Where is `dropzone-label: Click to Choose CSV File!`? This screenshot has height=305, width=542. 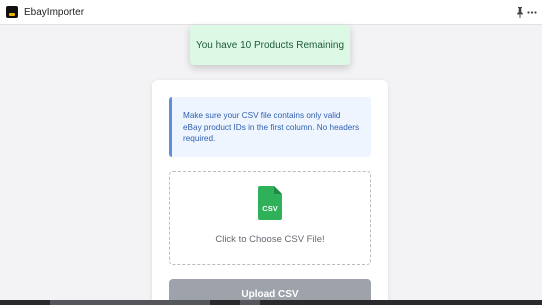
dropzone-label: Click to Choose CSV File! is located at coordinates (270, 239).